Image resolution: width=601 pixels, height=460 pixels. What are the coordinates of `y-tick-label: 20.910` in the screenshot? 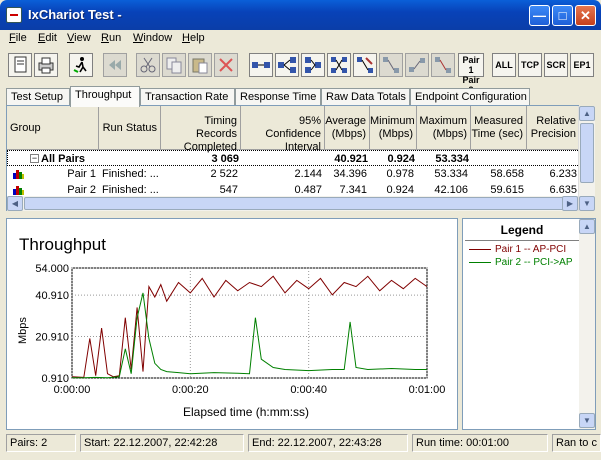 It's located at (52, 338).